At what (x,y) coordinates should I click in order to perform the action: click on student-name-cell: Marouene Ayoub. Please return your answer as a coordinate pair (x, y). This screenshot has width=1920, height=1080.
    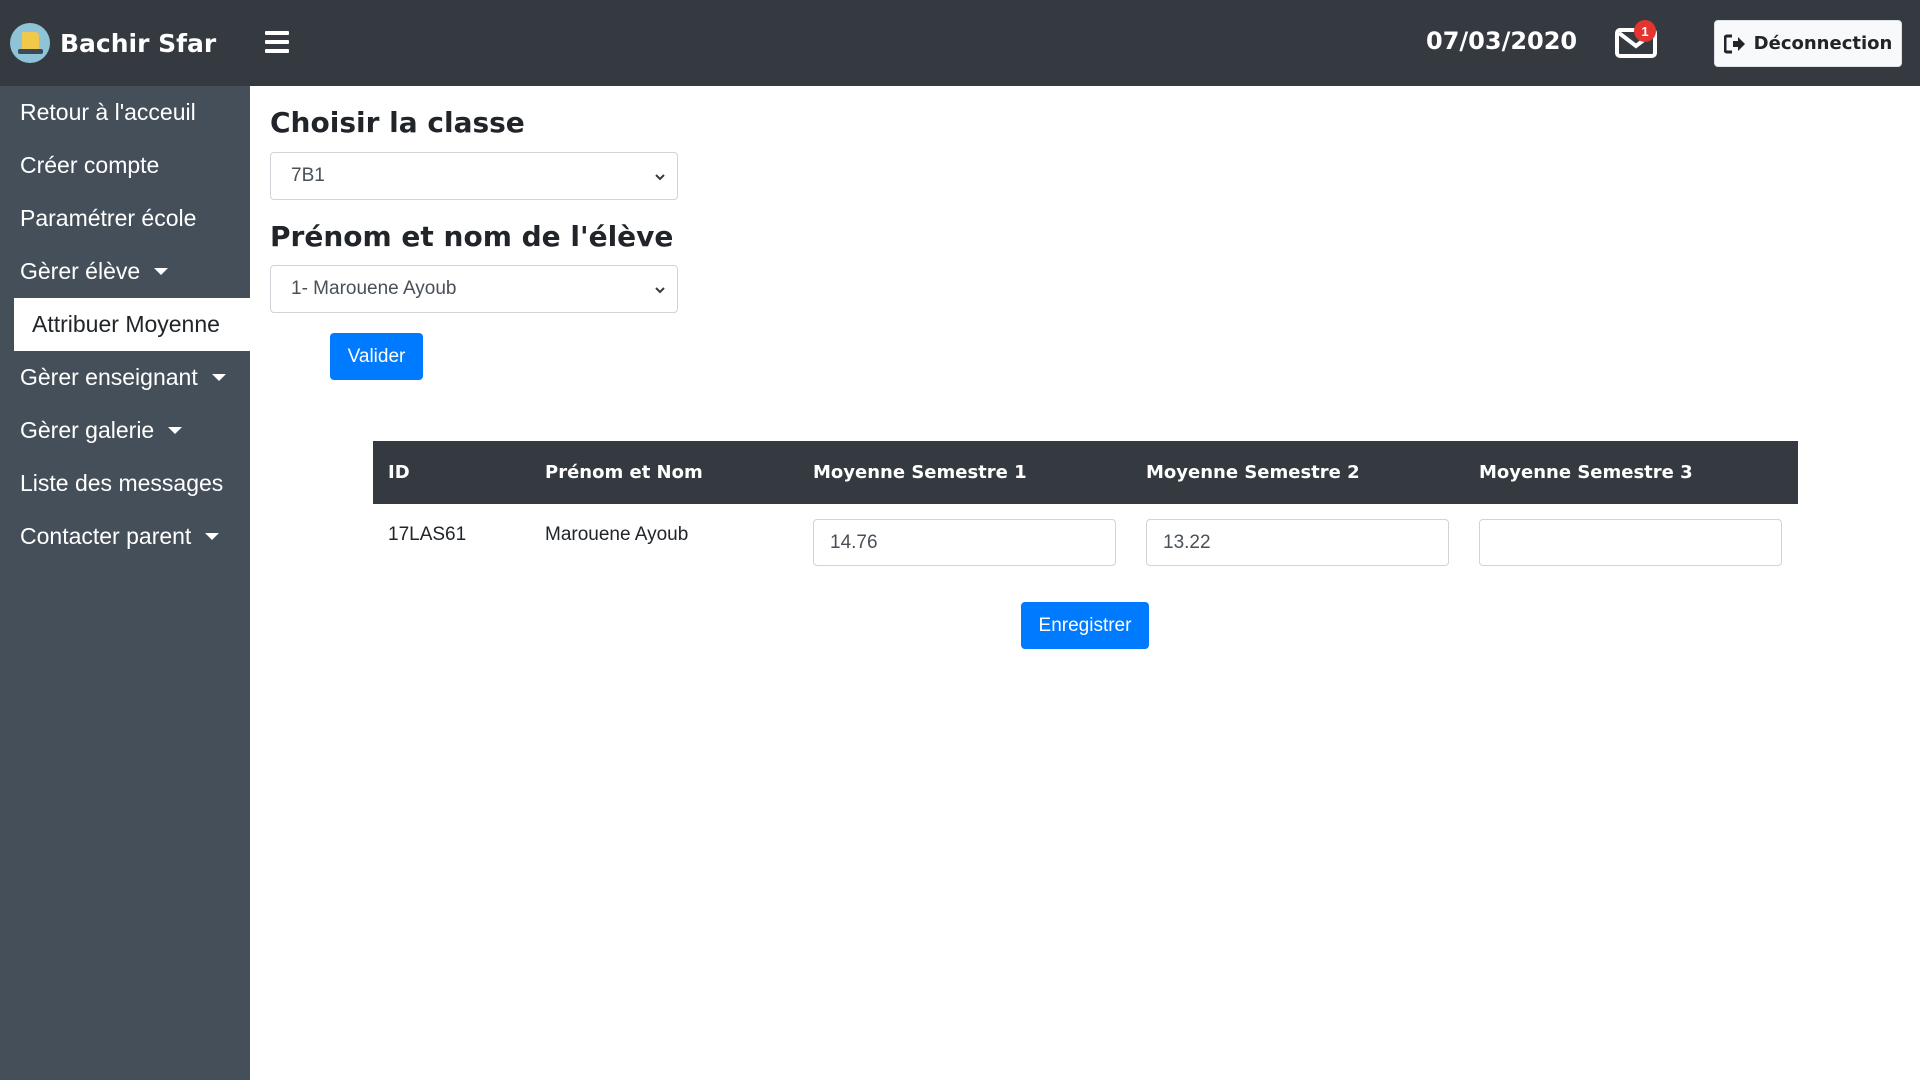
    Looking at the image, I should click on (617, 534).